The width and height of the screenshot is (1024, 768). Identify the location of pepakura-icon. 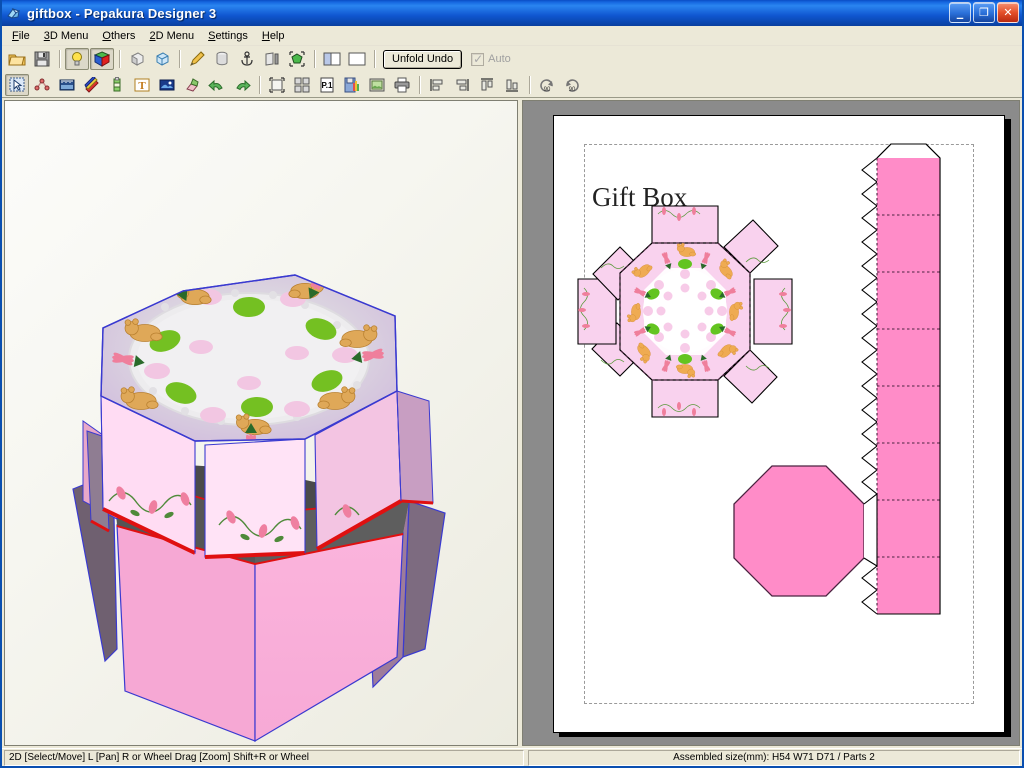
(14, 13).